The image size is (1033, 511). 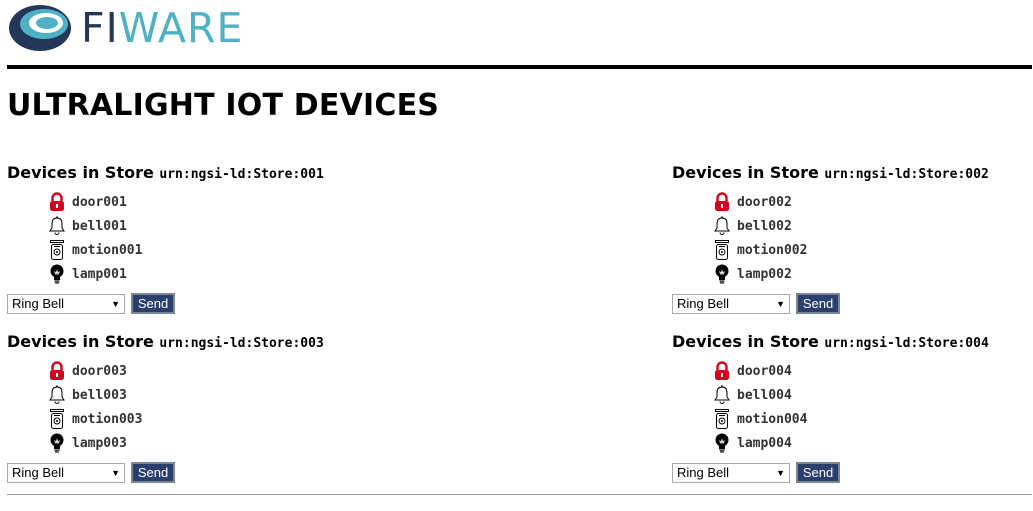 What do you see at coordinates (107, 419) in the screenshot?
I see `device-name: motion003` at bounding box center [107, 419].